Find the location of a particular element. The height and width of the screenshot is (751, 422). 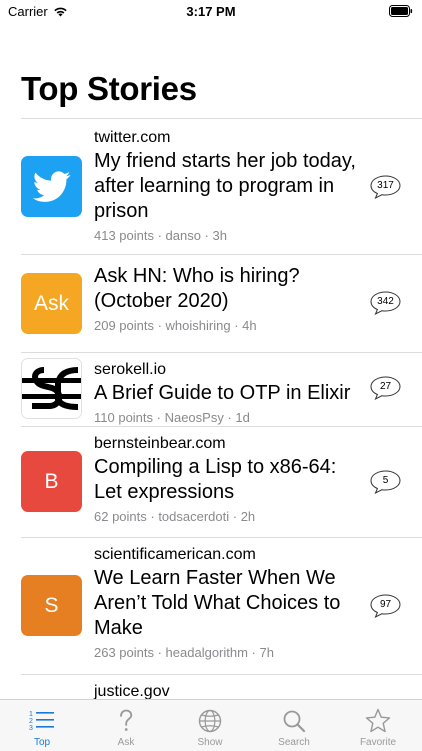

comment-count: 317 is located at coordinates (385, 185).